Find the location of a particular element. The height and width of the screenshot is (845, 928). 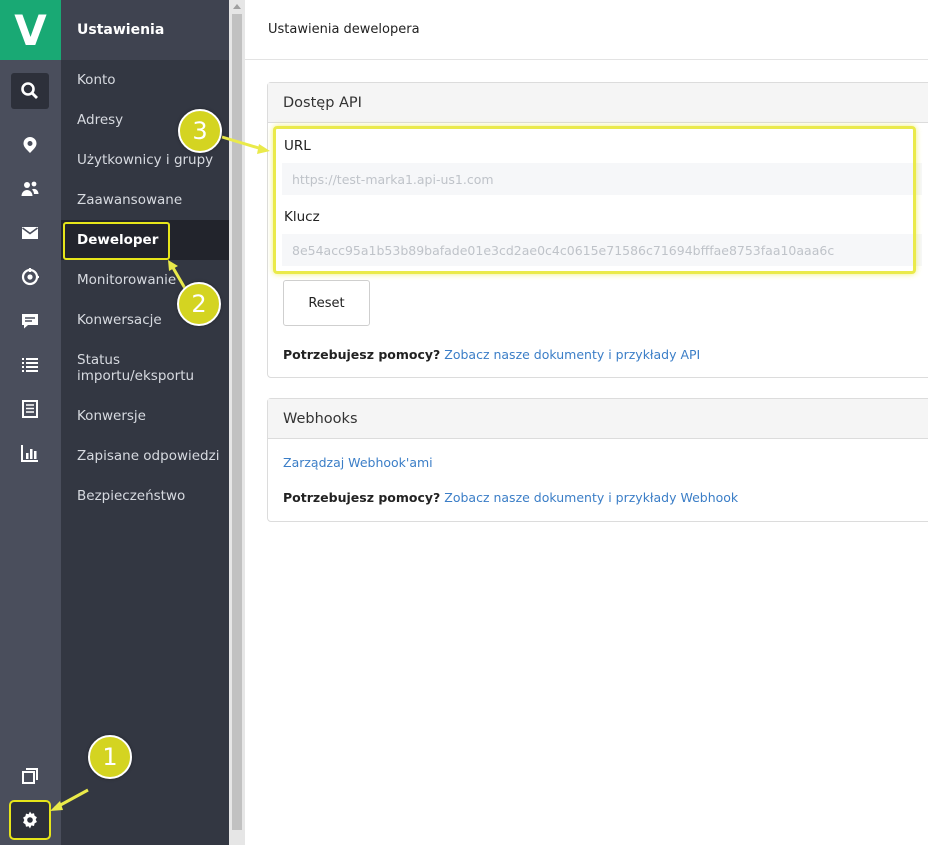

sidebar-item-import-export-status: Status importu/eksportu is located at coordinates (131, 368).